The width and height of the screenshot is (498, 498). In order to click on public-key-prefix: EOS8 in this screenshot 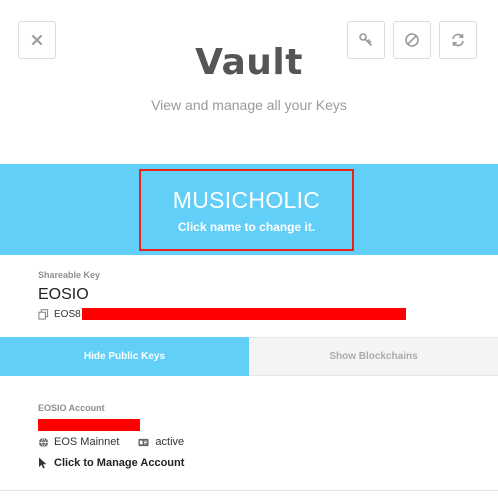, I will do `click(67, 314)`.